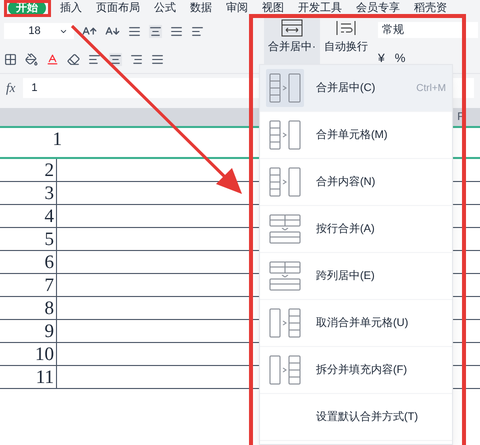 The image size is (480, 445). Describe the element at coordinates (28, 262) in the screenshot. I see `sheet-cell: 6` at that location.